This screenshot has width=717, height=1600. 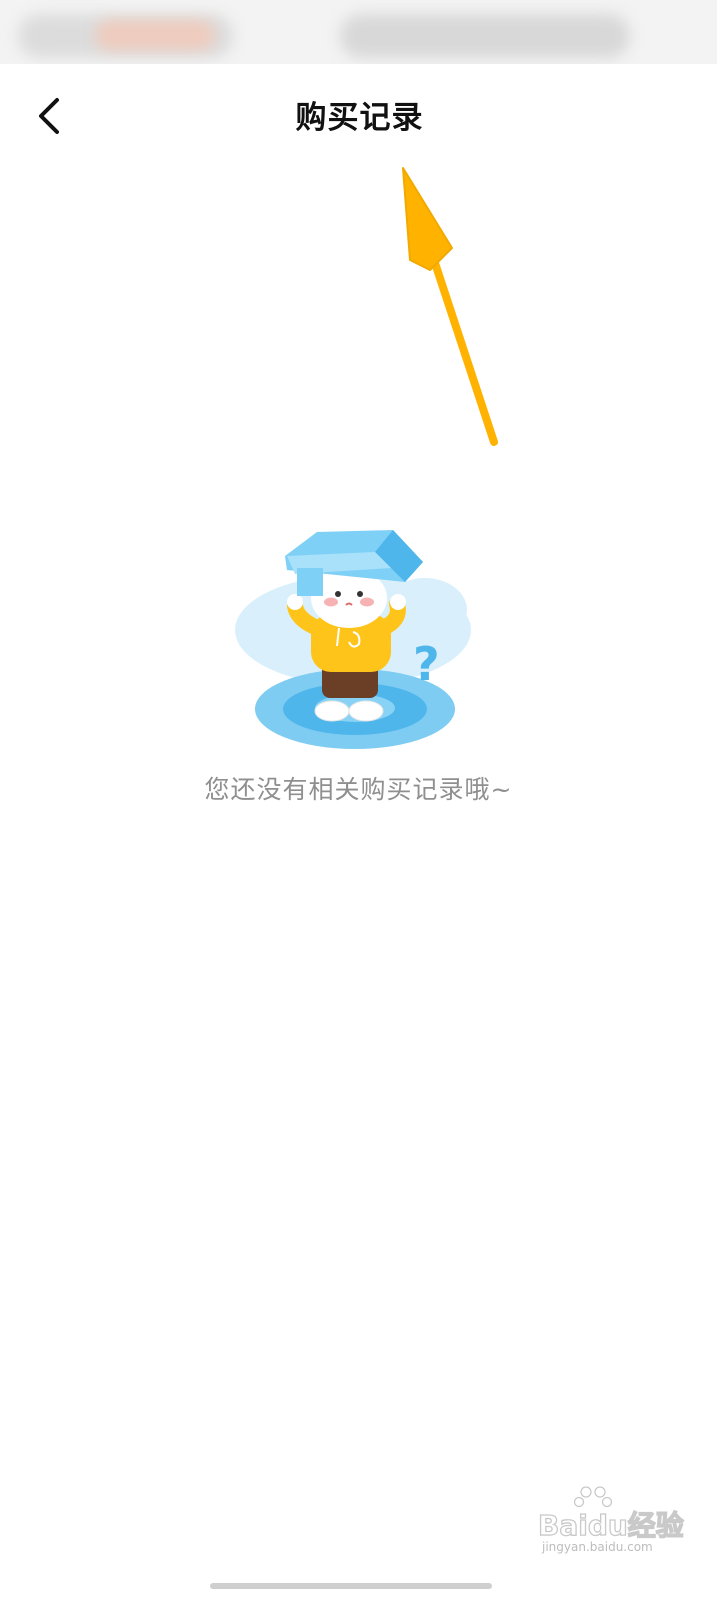 What do you see at coordinates (358, 789) in the screenshot?
I see `empty-state-message: 您还没有相关购买记录哦~` at bounding box center [358, 789].